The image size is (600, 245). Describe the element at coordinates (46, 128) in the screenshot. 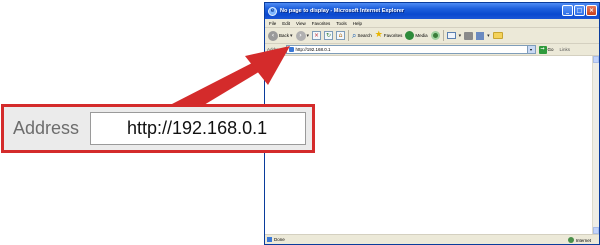

I see `zoom-address-label: Address` at that location.